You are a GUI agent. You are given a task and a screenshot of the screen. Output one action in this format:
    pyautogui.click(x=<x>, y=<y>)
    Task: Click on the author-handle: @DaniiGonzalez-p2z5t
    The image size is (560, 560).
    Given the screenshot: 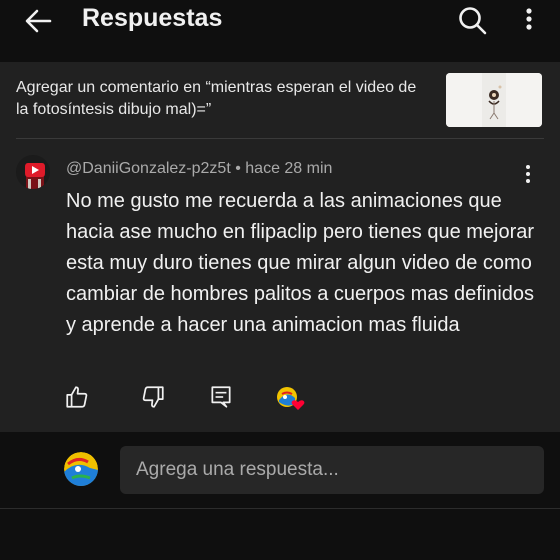 What is the action you would take?
    pyautogui.click(x=148, y=168)
    